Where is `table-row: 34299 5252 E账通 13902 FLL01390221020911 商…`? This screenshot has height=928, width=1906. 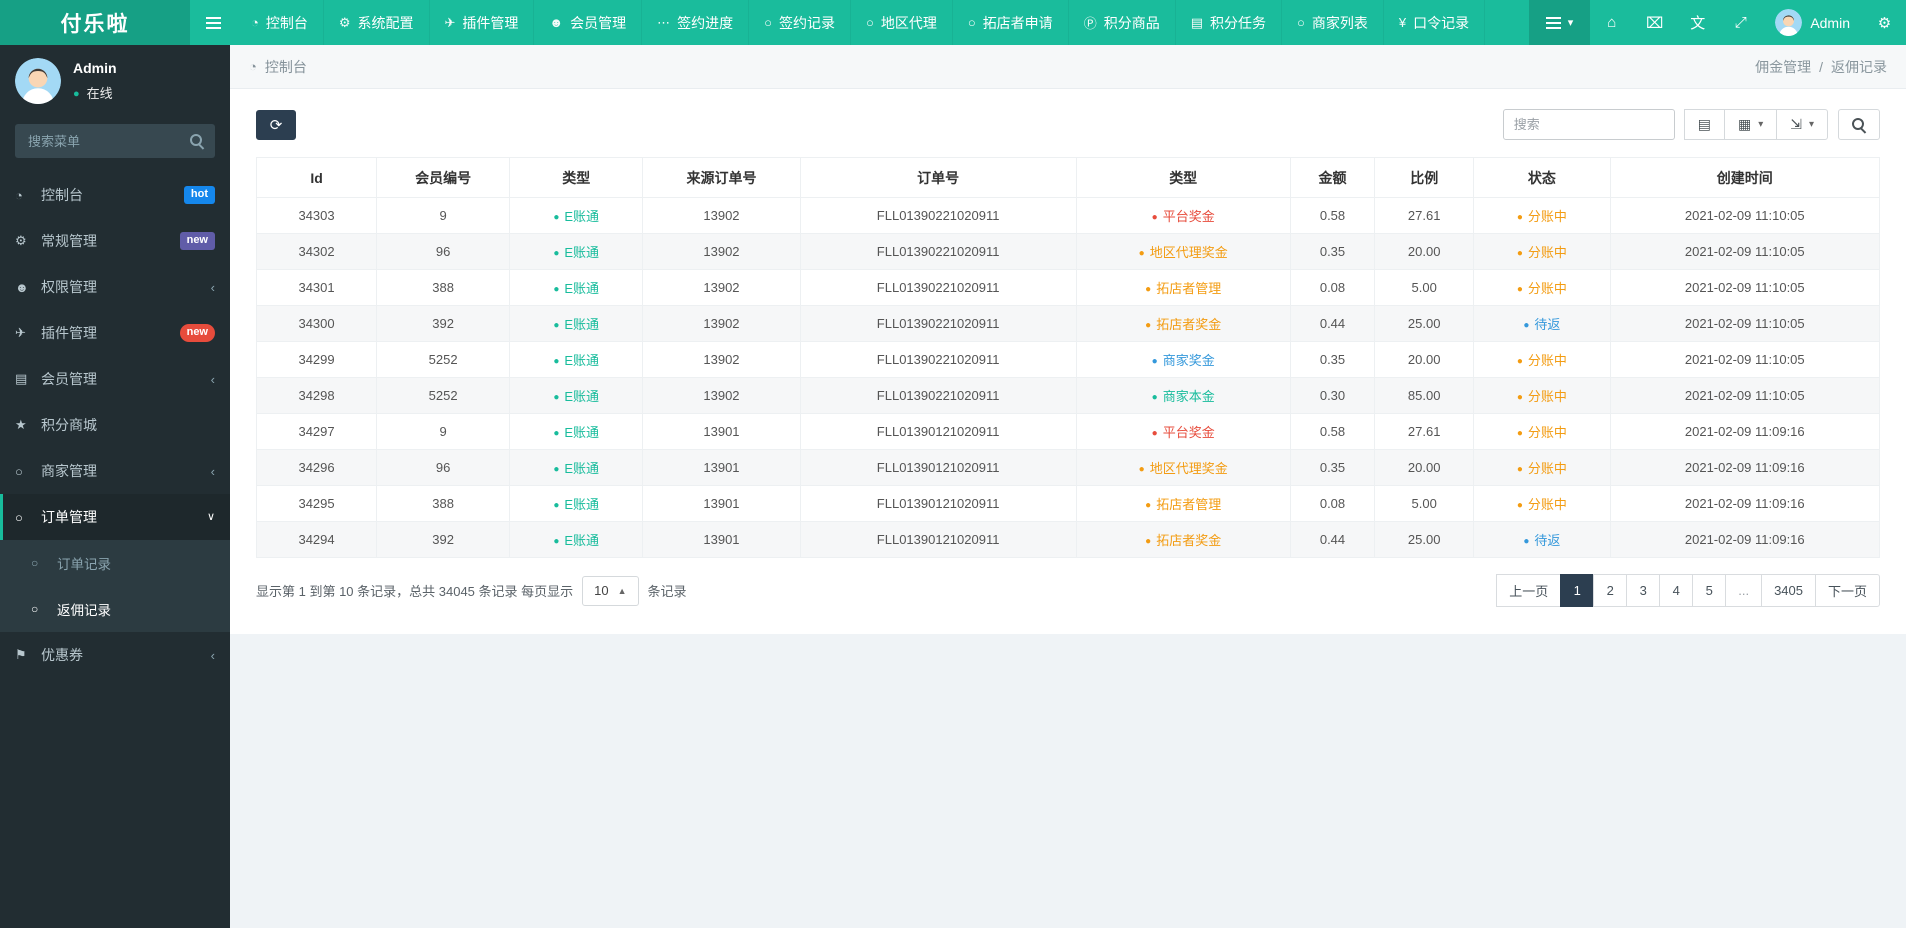
table-row: 34299 5252 E账通 13902 FLL01390221020911 商… is located at coordinates (1068, 359).